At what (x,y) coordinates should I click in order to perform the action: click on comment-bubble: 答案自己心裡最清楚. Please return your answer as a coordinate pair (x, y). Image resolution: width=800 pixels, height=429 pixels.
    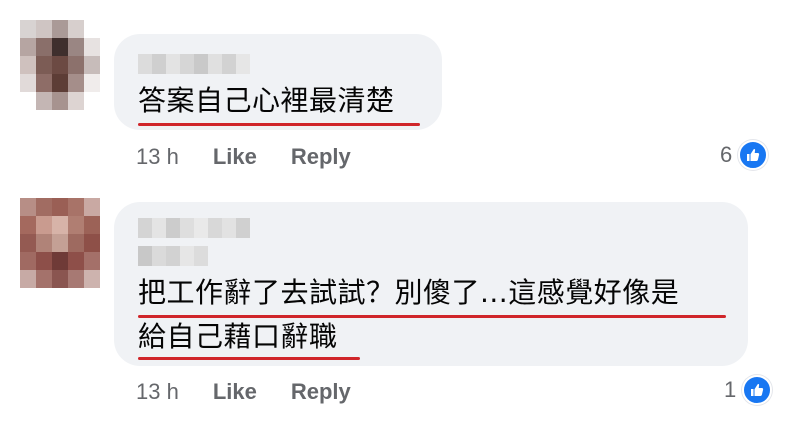
    Looking at the image, I should click on (278, 82).